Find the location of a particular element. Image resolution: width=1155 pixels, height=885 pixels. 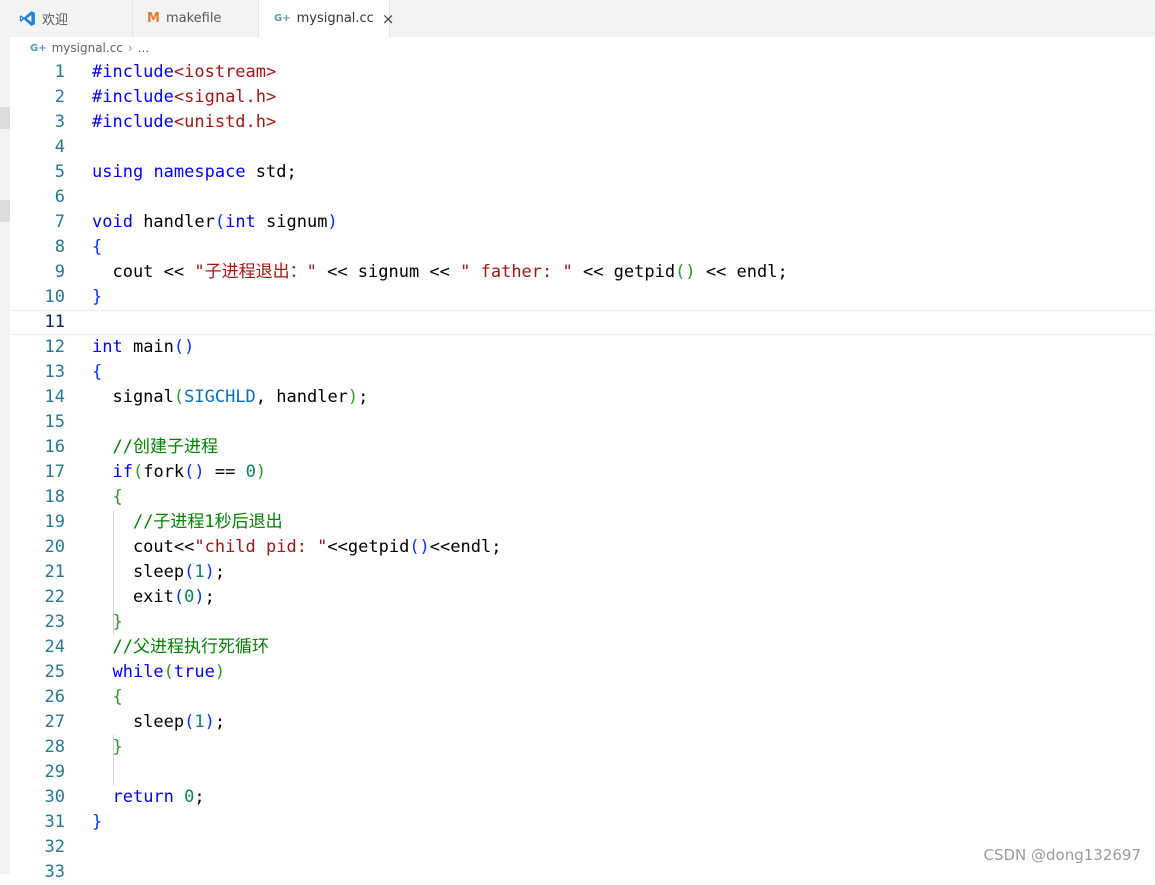

code-text: cout<<"child pid: "<<getpid()<<endl; is located at coordinates (297, 547).